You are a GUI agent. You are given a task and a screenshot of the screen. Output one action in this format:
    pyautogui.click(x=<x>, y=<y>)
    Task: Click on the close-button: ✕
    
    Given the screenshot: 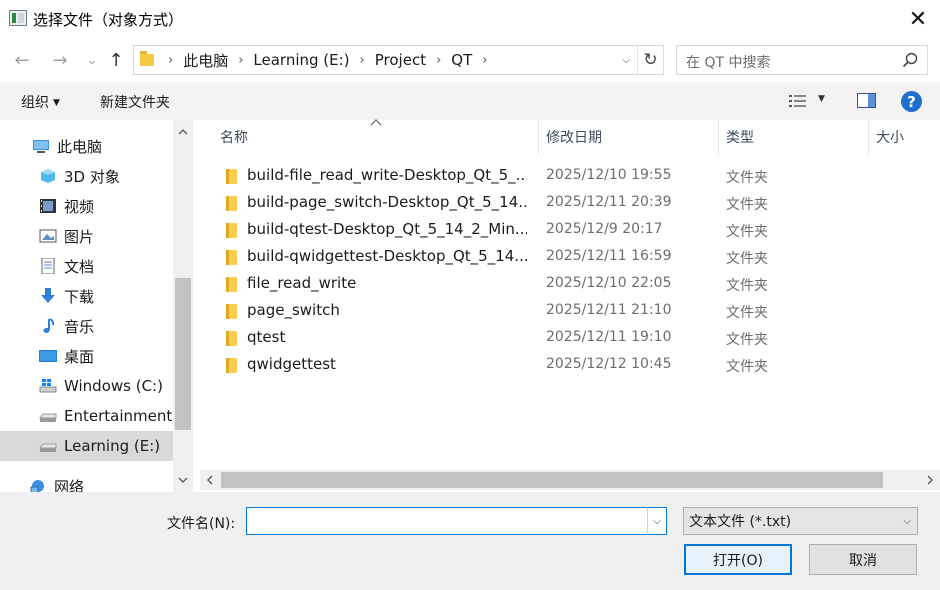 What is the action you would take?
    pyautogui.click(x=918, y=19)
    